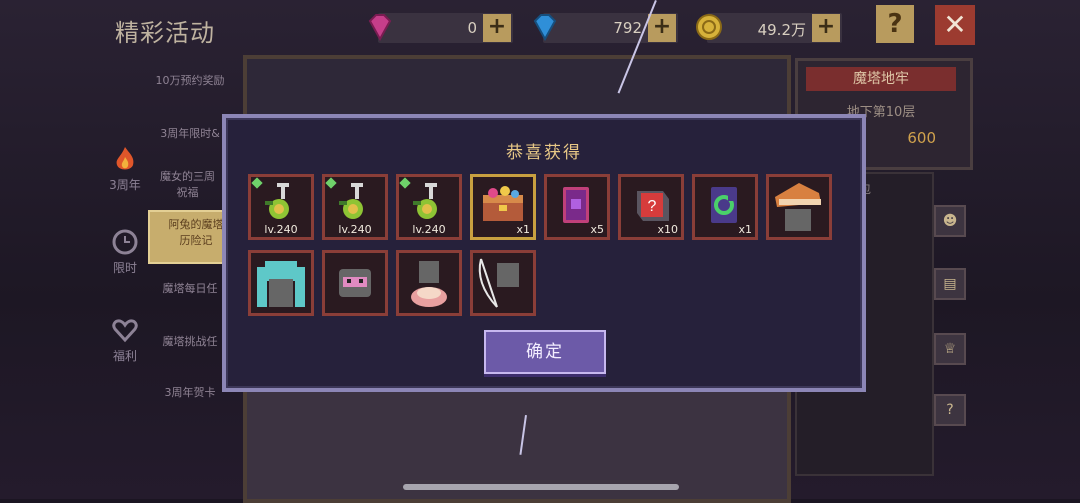 This screenshot has width=1080, height=503. What do you see at coordinates (124, 356) in the screenshot?
I see `category-label: 福利` at bounding box center [124, 356].